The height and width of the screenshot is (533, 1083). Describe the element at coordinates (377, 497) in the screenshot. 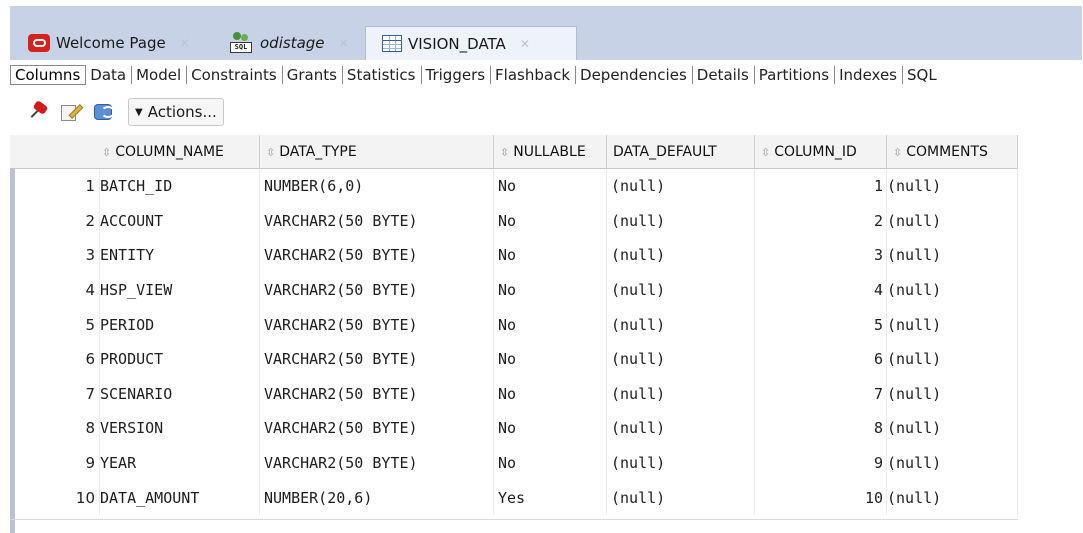

I see `cell-data-type: NUMBER(20,6)` at that location.